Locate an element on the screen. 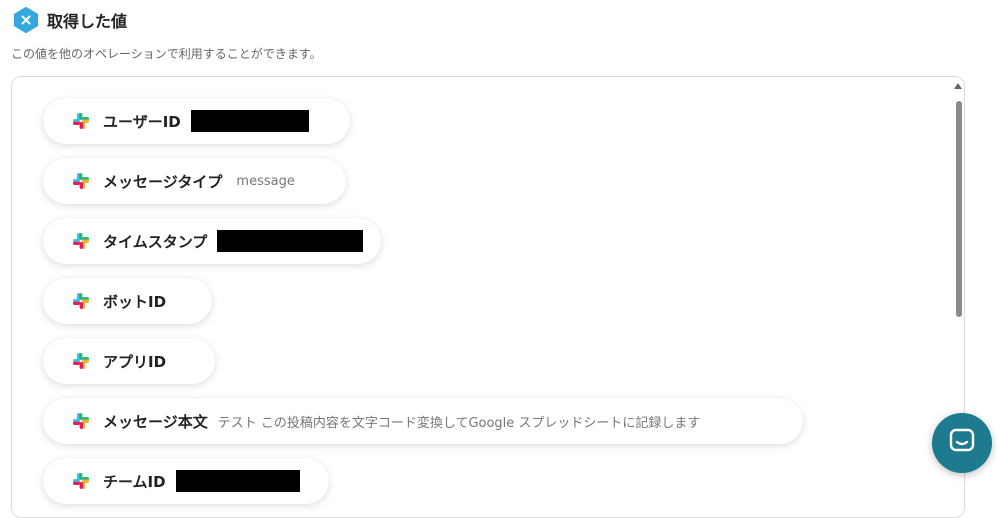 This screenshot has height=518, width=999. value-label: タイムスタンプ is located at coordinates (155, 241).